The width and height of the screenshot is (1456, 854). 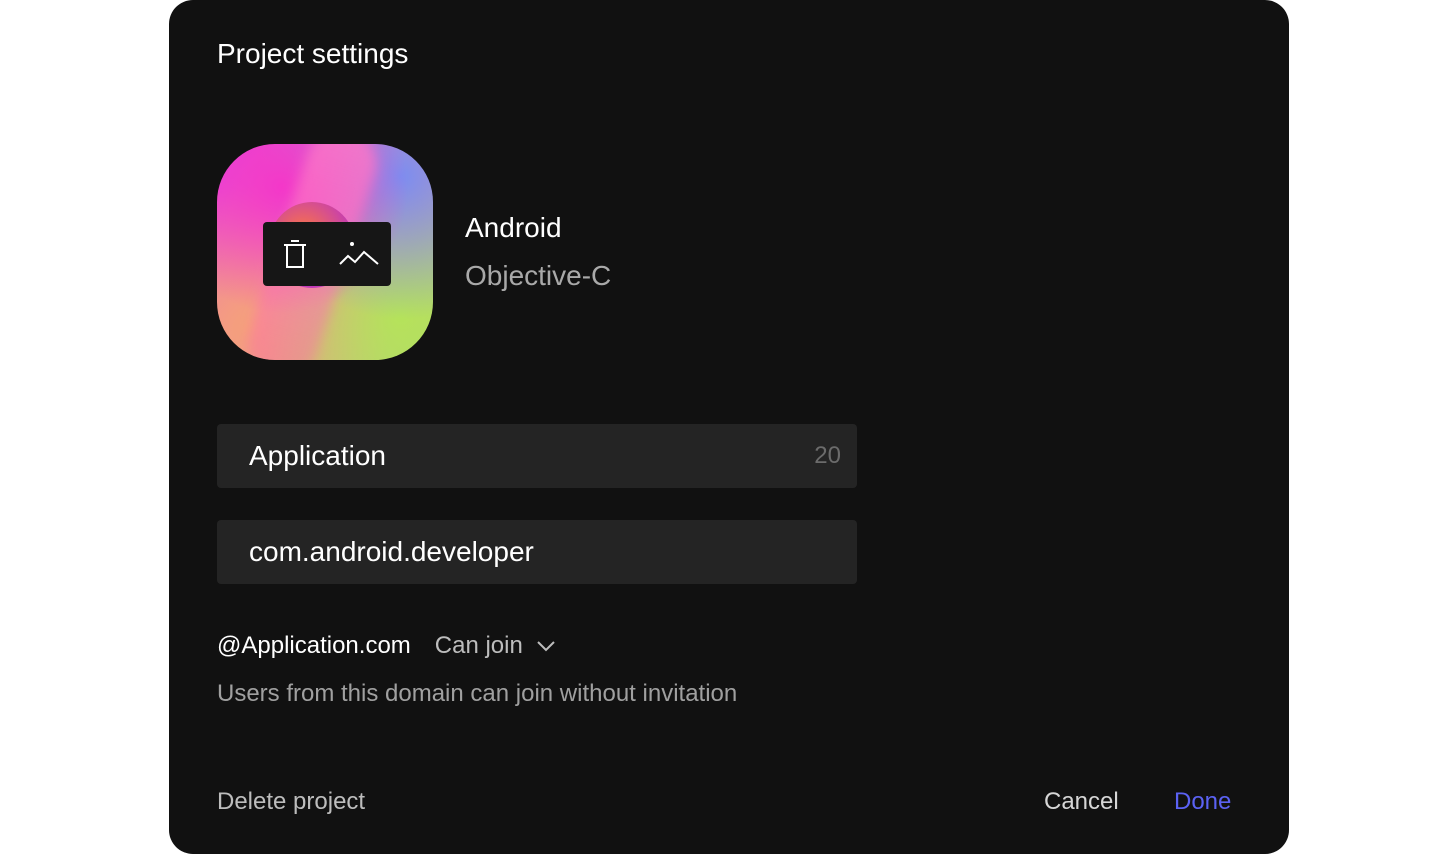 I want to click on avatar-toolbar, so click(x=327, y=254).